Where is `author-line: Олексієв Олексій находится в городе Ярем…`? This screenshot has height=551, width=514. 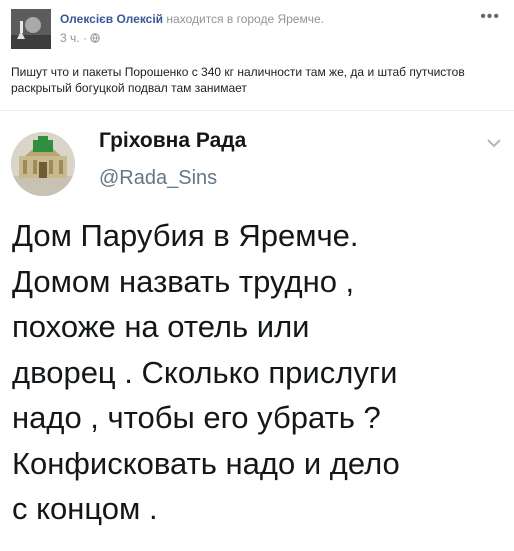
author-line: Олексієв Олексій находится в городе Ярем… is located at coordinates (192, 19).